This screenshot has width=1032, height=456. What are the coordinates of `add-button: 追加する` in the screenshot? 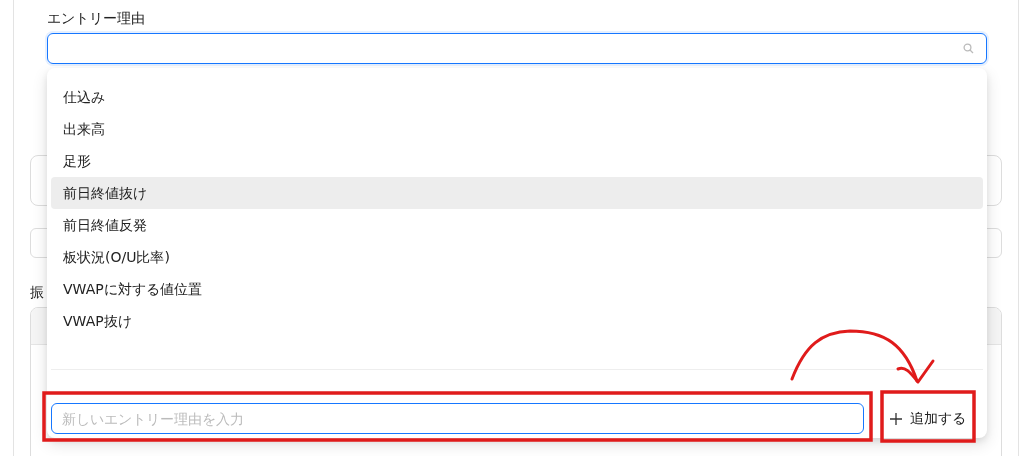 It's located at (928, 418).